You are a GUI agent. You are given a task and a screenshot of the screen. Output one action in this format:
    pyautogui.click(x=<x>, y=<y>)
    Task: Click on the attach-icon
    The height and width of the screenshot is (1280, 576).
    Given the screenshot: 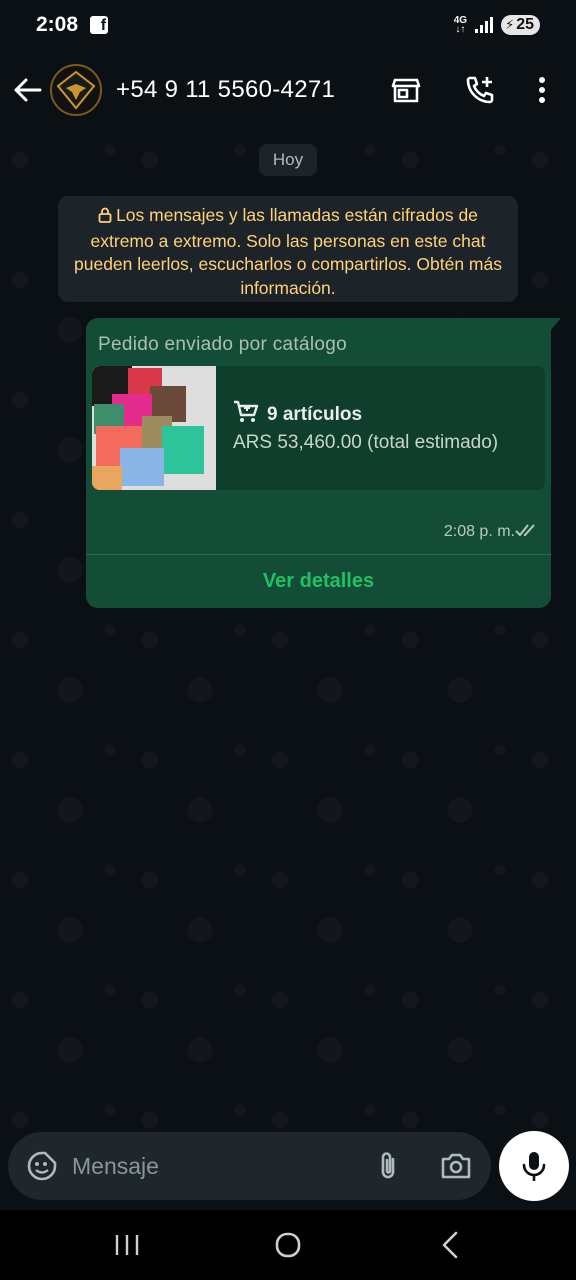 What is the action you would take?
    pyautogui.click(x=388, y=1166)
    